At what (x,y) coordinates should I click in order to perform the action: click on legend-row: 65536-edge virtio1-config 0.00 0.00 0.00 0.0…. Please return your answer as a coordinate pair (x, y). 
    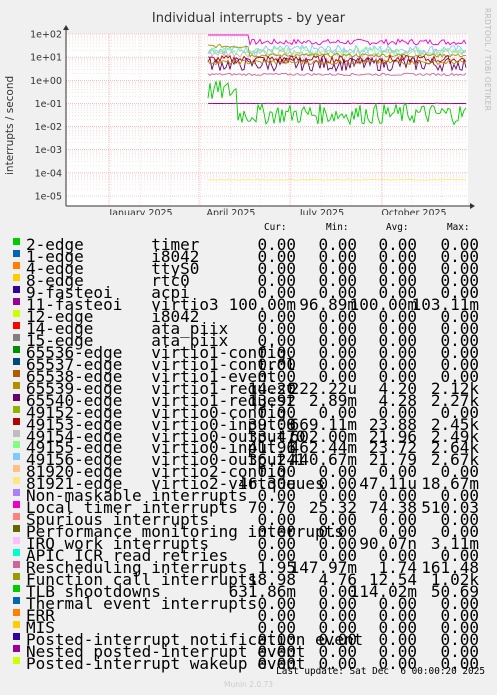
    Looking at the image, I should click on (248, 352).